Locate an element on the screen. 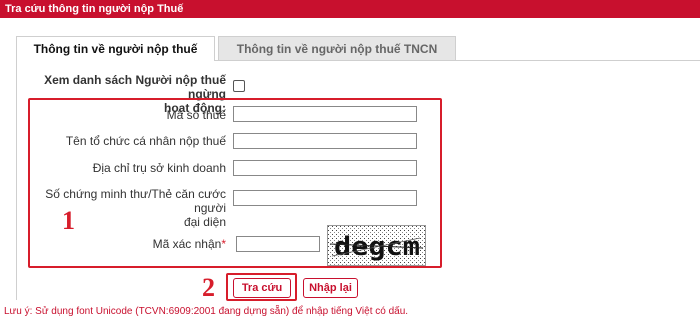 This screenshot has height=333, width=700. captcha-label: Mã xác nhận* is located at coordinates (133, 244).